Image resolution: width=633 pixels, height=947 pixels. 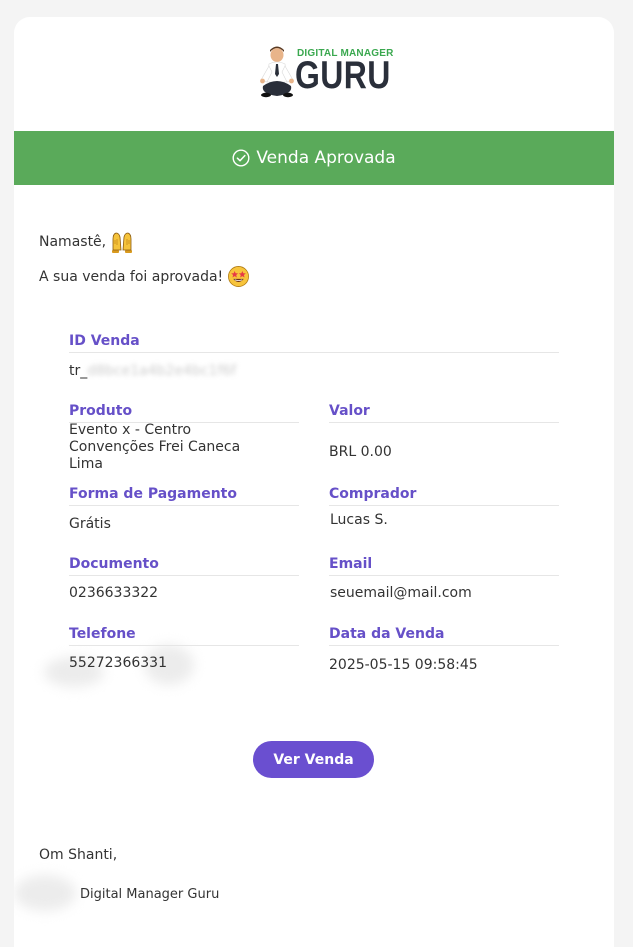 I want to click on meditating-guru-icon, so click(x=277, y=72).